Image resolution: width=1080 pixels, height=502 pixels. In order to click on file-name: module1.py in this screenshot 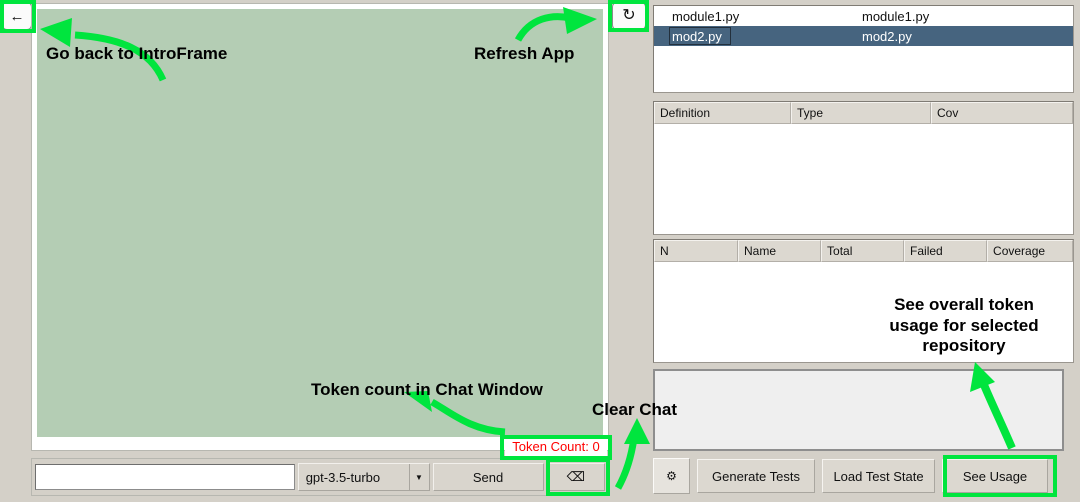, I will do `click(706, 16)`.